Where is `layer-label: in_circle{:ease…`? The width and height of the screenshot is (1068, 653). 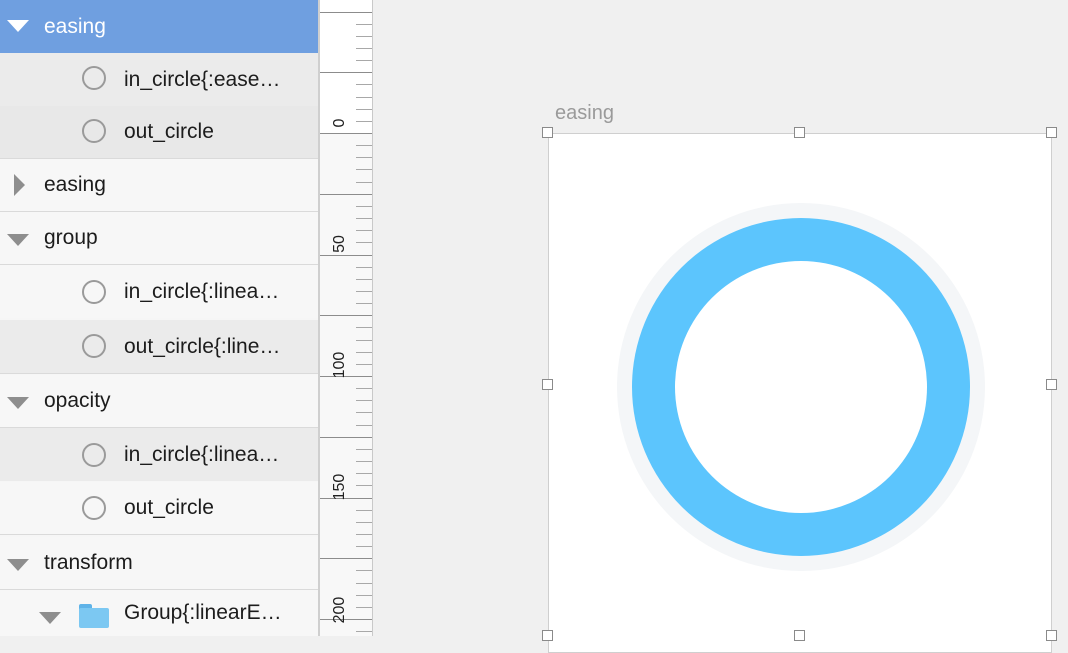 layer-label: in_circle{:ease… is located at coordinates (202, 79).